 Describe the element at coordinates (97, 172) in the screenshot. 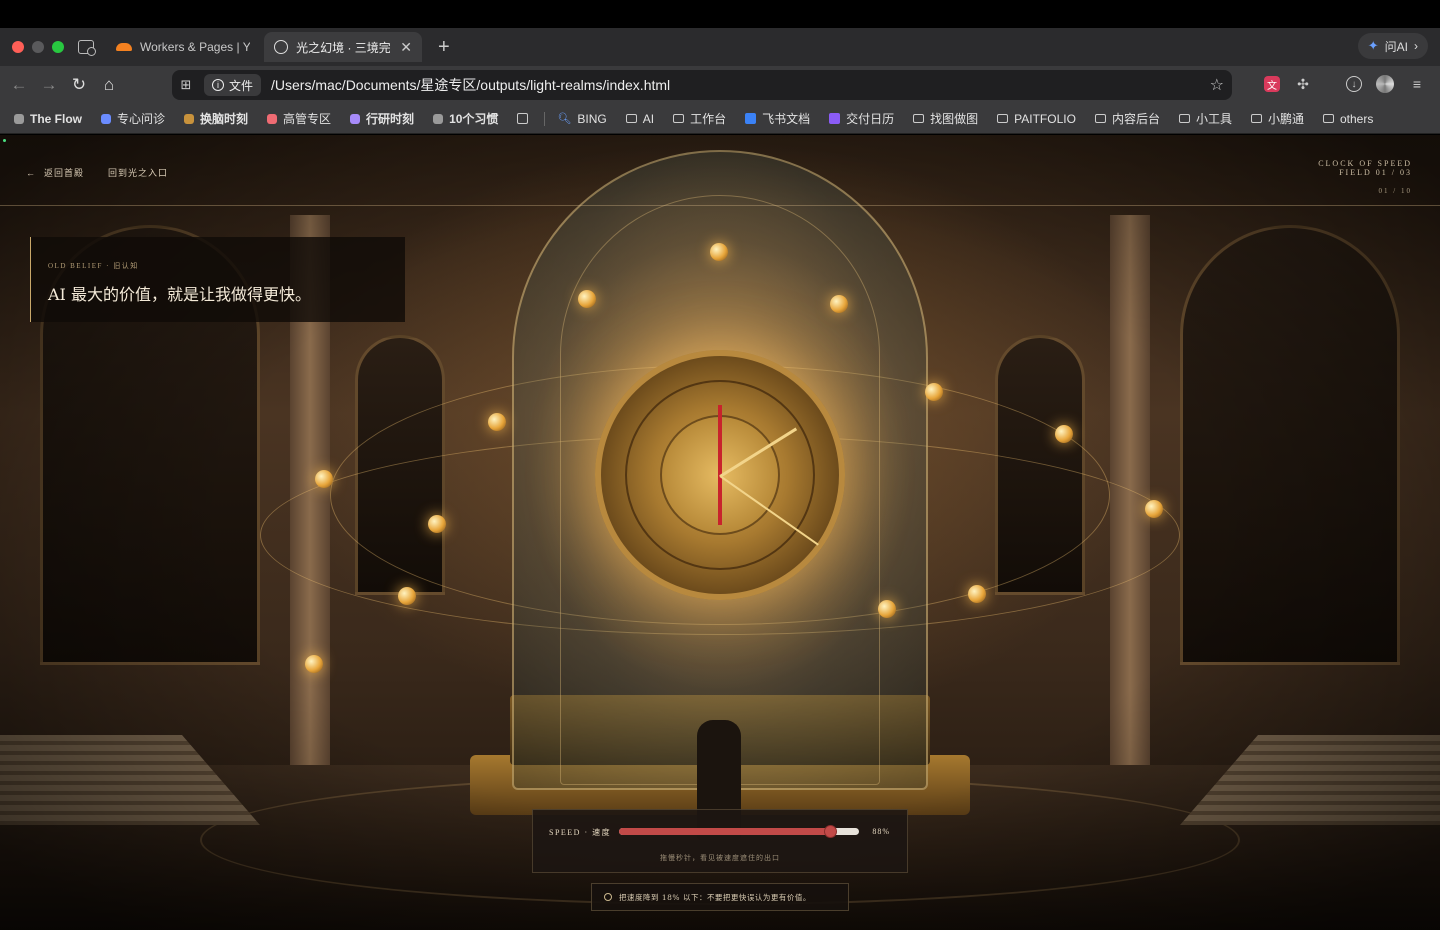

I see `realm-nav: ← 返回首殿 回到光之入口` at that location.